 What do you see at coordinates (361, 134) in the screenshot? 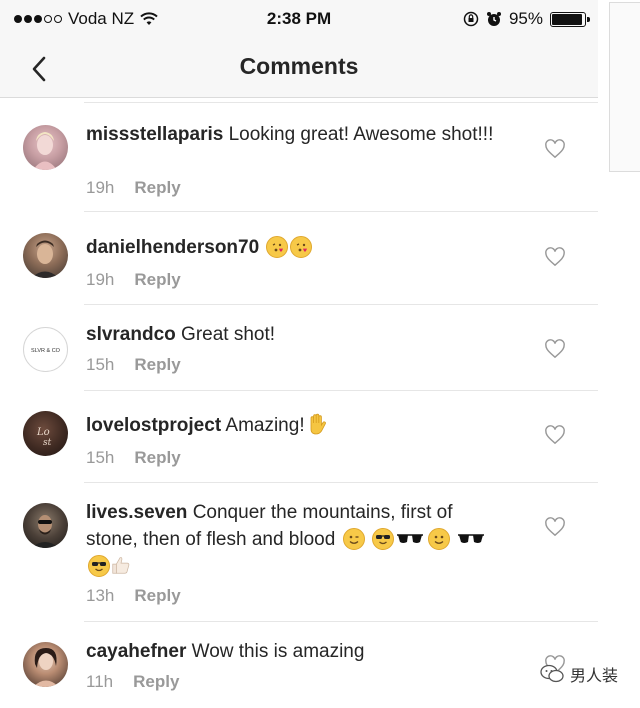
I see `comment-message: Looking great! Awesome shot!!!` at bounding box center [361, 134].